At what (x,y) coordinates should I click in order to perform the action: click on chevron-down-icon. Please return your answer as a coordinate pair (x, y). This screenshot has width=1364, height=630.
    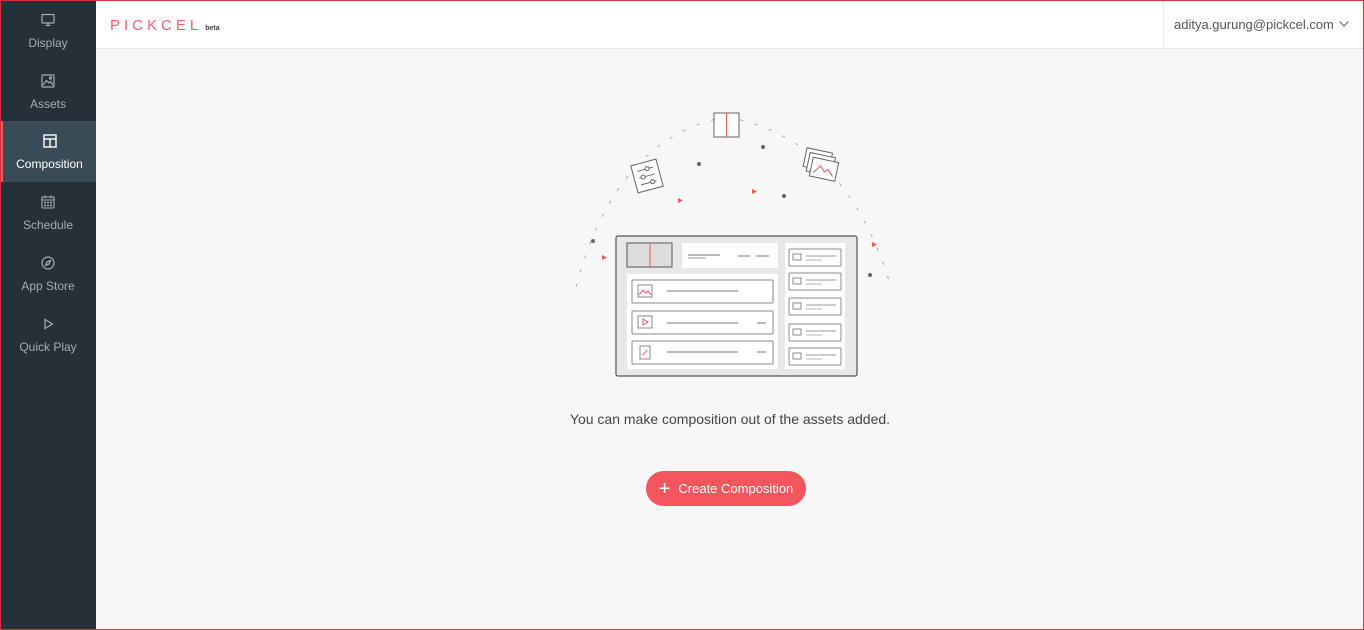
    Looking at the image, I should click on (1343, 24).